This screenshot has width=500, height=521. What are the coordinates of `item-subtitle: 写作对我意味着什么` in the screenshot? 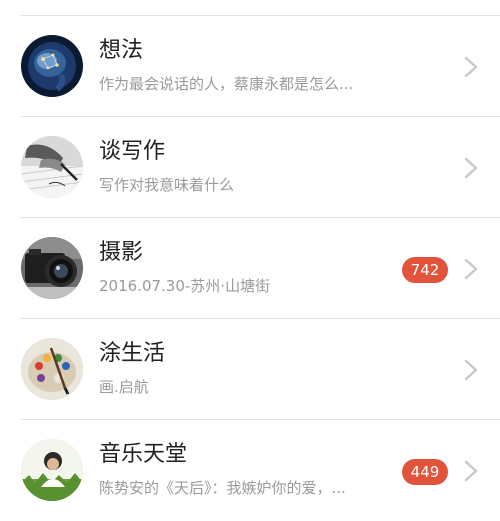 It's located at (167, 185).